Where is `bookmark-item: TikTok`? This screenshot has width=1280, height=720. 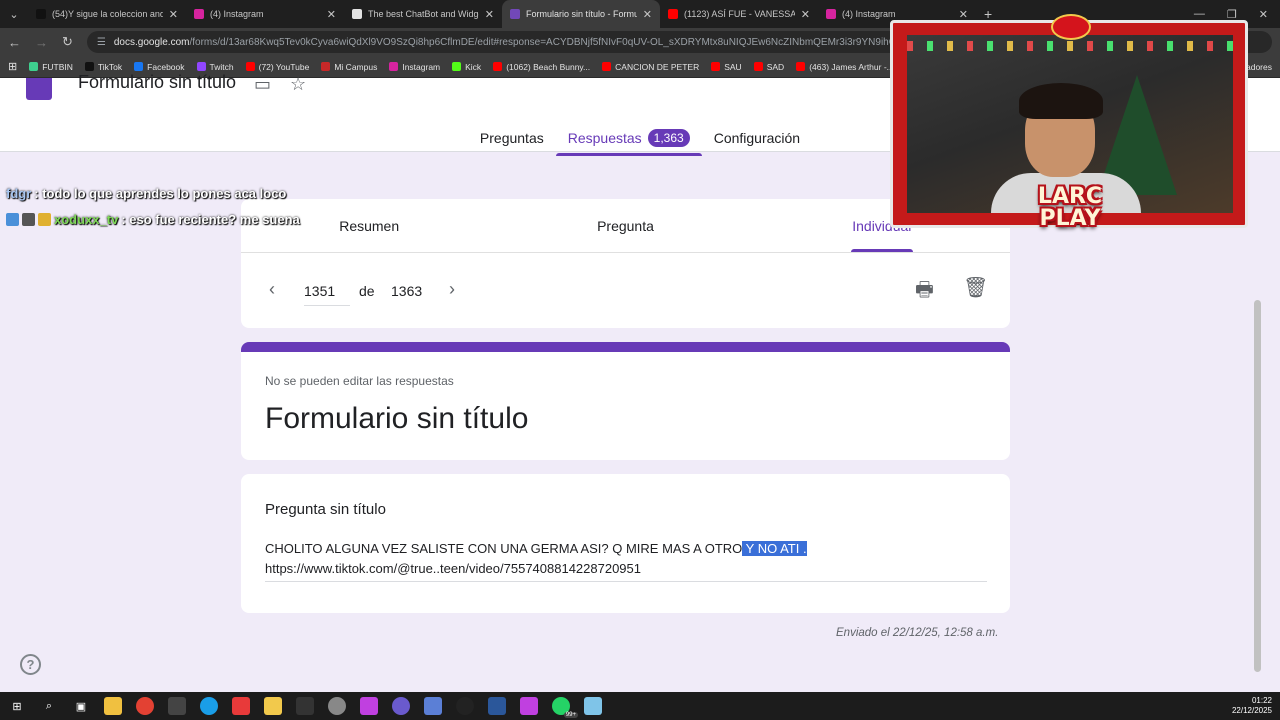 bookmark-item: TikTok is located at coordinates (103, 67).